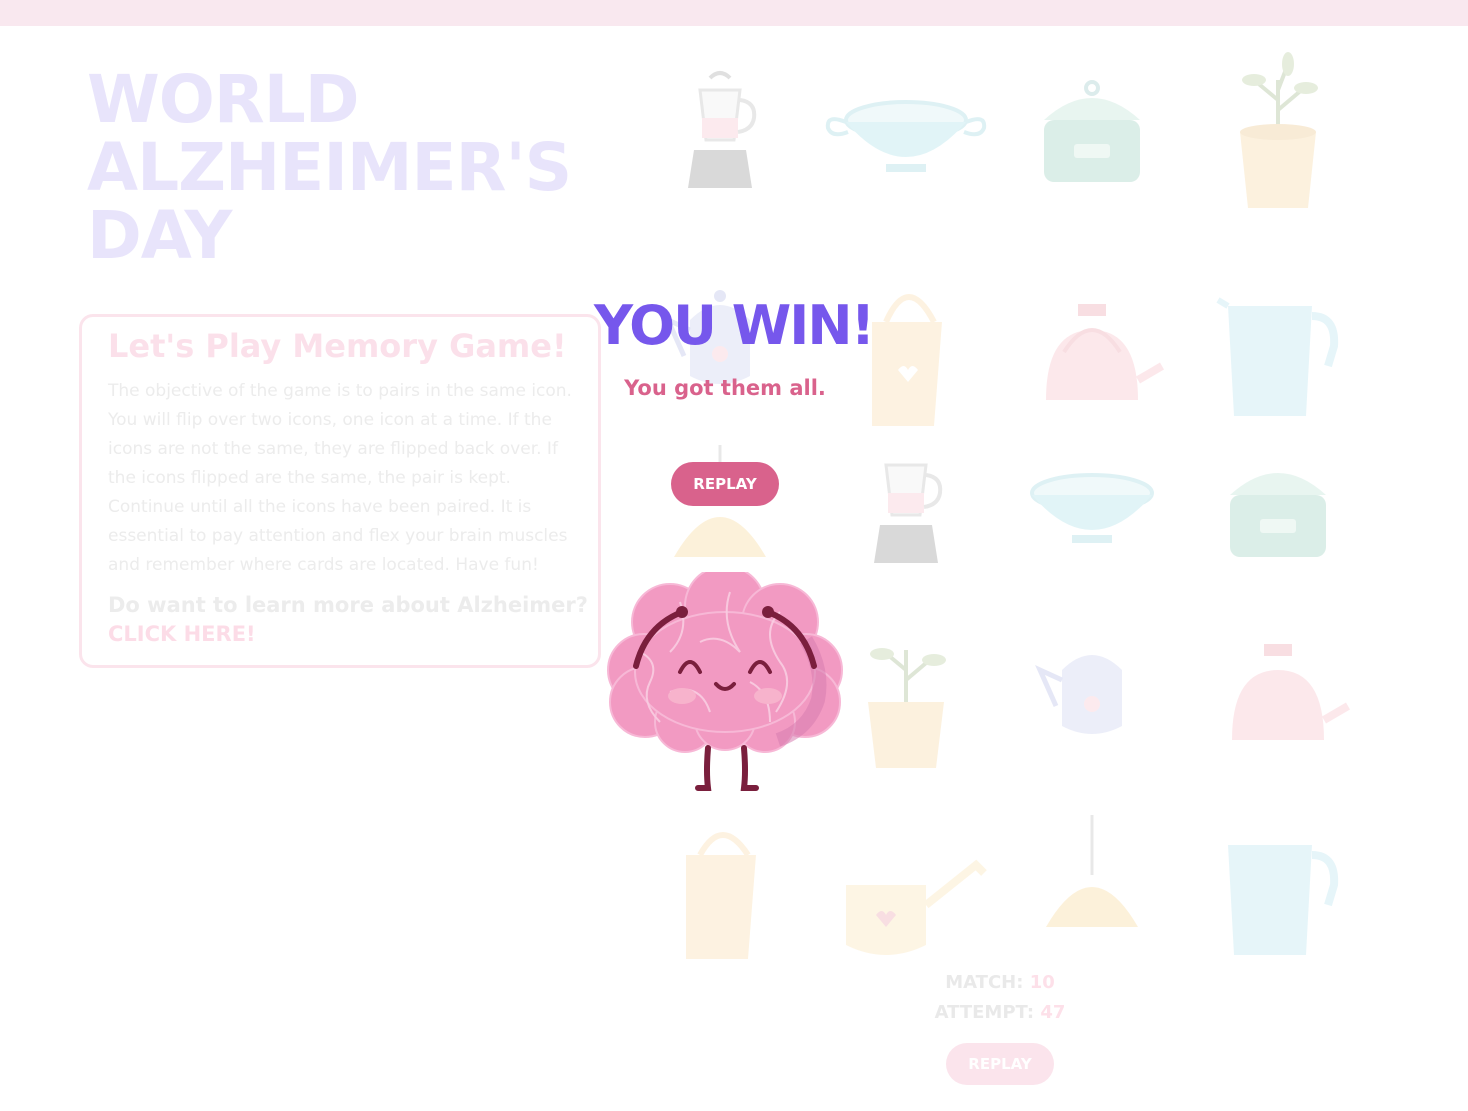 The height and width of the screenshot is (1111, 1468). I want to click on title-line: ALZHEIMER'S, so click(329, 167).